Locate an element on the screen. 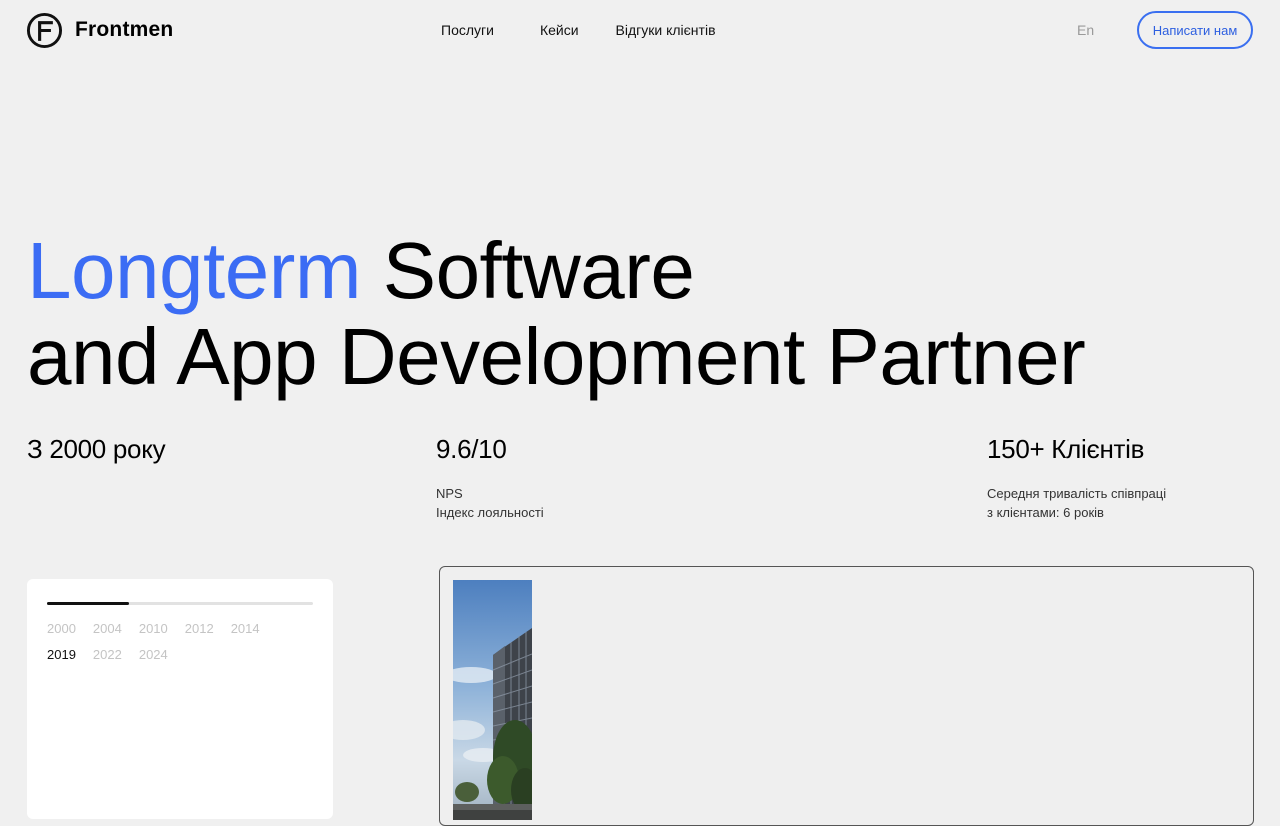  nav-testimonials: Відгуки клієнтів is located at coordinates (666, 30).